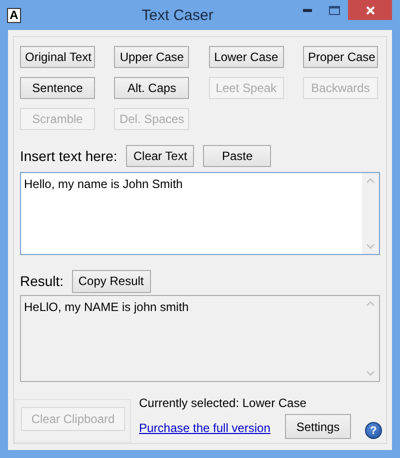 The height and width of the screenshot is (458, 400). I want to click on close-button, so click(370, 10).